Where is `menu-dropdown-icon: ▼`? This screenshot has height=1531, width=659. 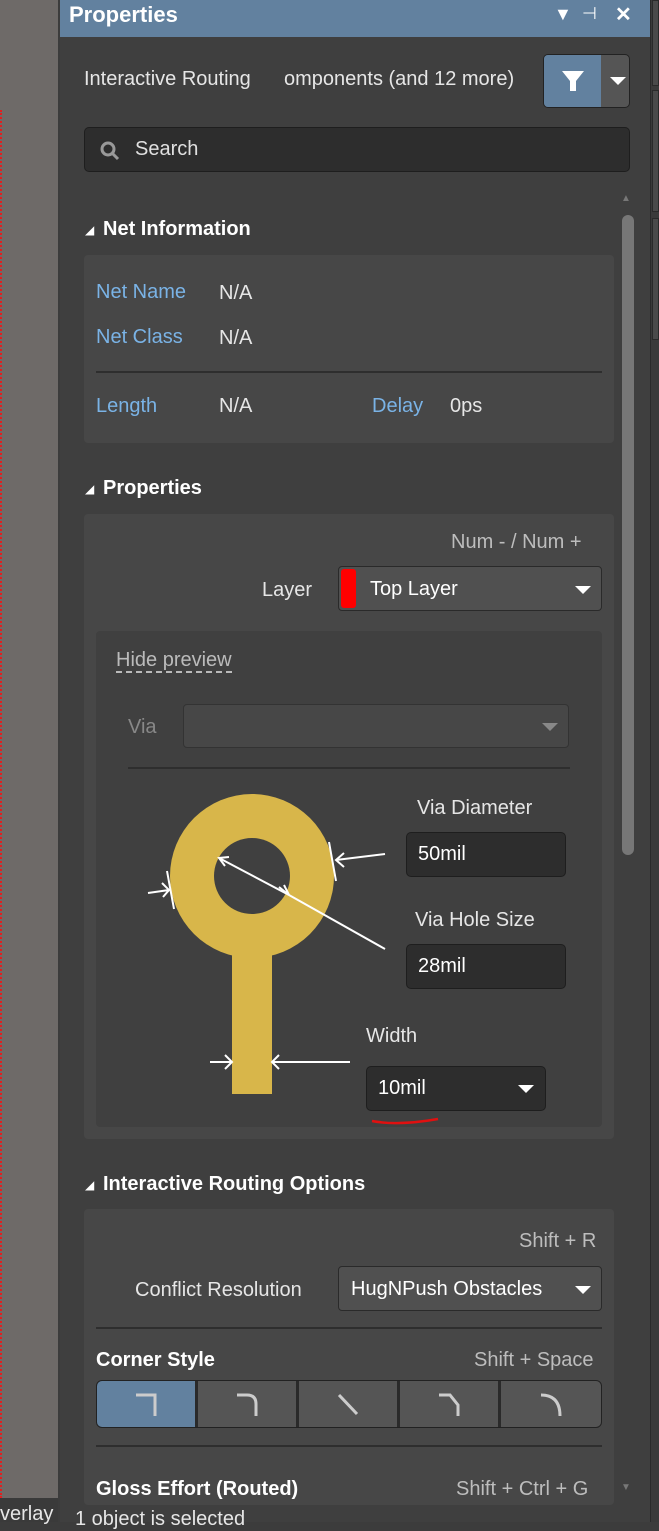 menu-dropdown-icon: ▼ is located at coordinates (563, 14).